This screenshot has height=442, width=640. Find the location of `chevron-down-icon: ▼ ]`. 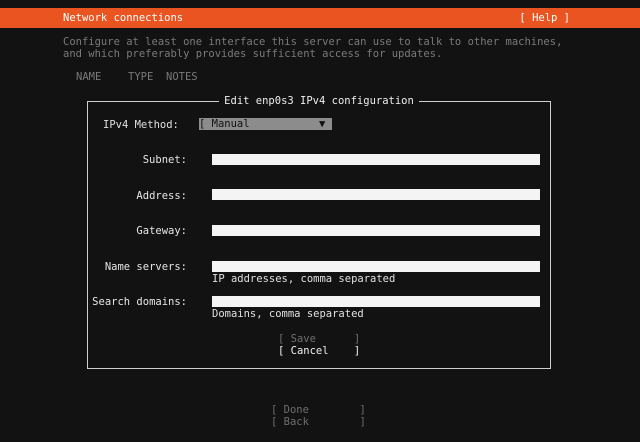

chevron-down-icon: ▼ ] is located at coordinates (328, 124).